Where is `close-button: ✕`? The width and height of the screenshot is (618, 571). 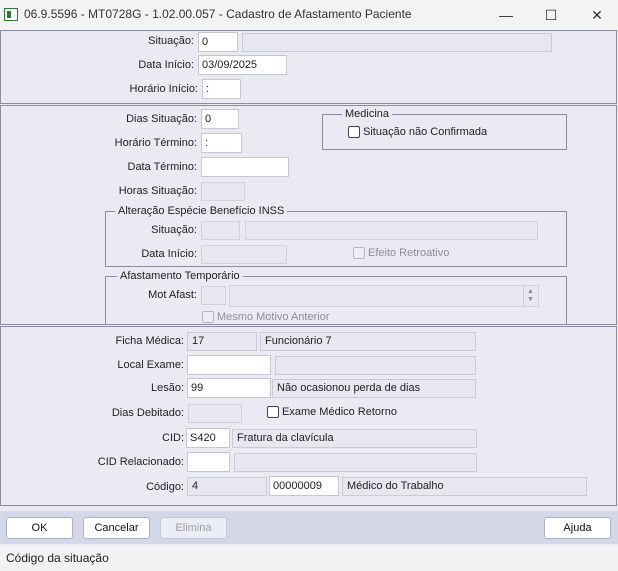 close-button: ✕ is located at coordinates (597, 15).